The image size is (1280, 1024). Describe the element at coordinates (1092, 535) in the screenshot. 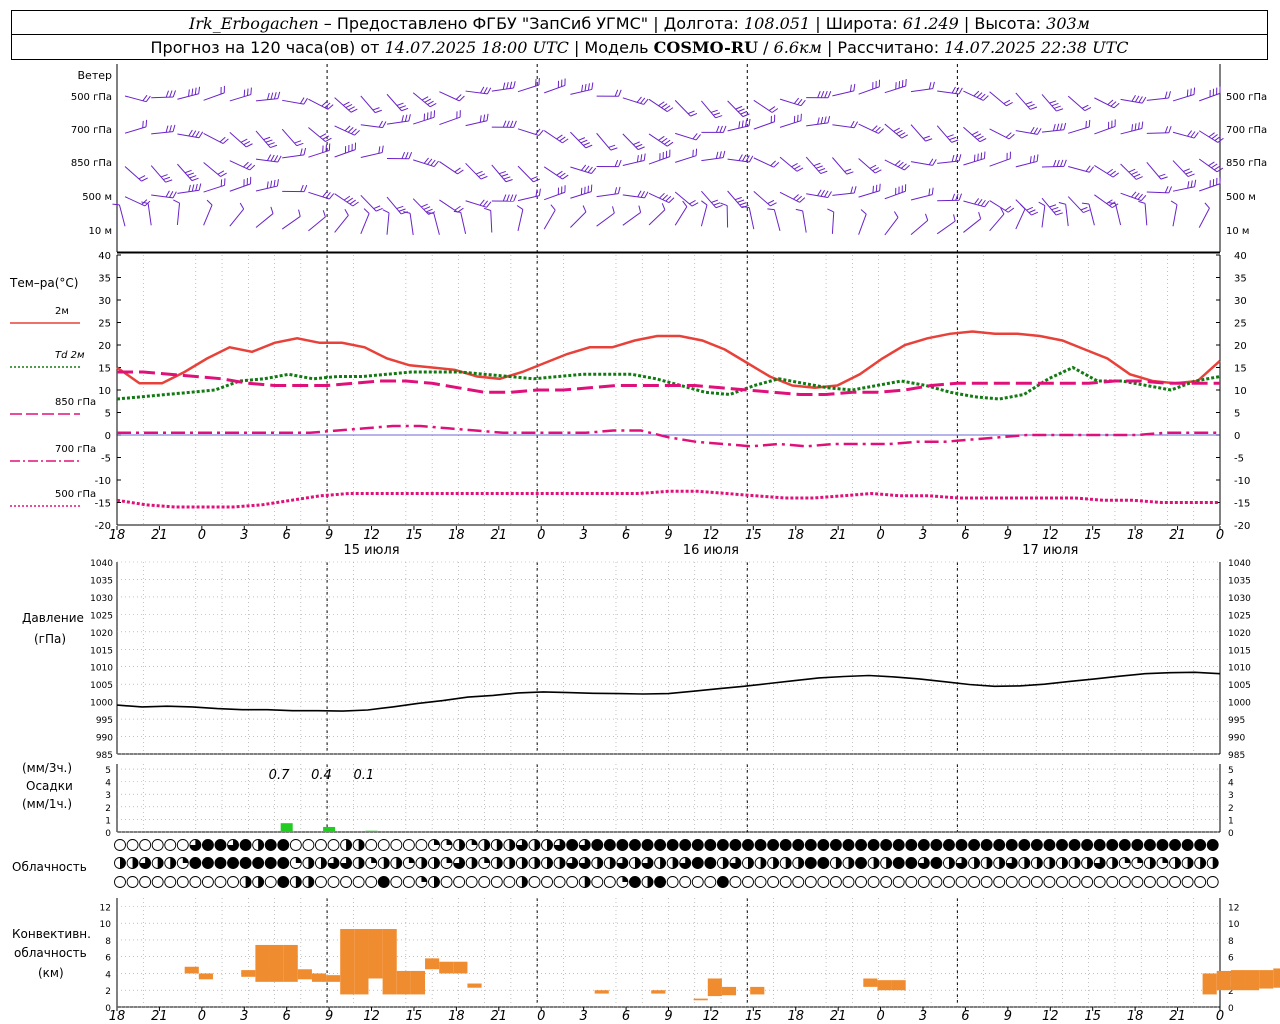

I see `time-axis-top-tick-label: 15` at that location.